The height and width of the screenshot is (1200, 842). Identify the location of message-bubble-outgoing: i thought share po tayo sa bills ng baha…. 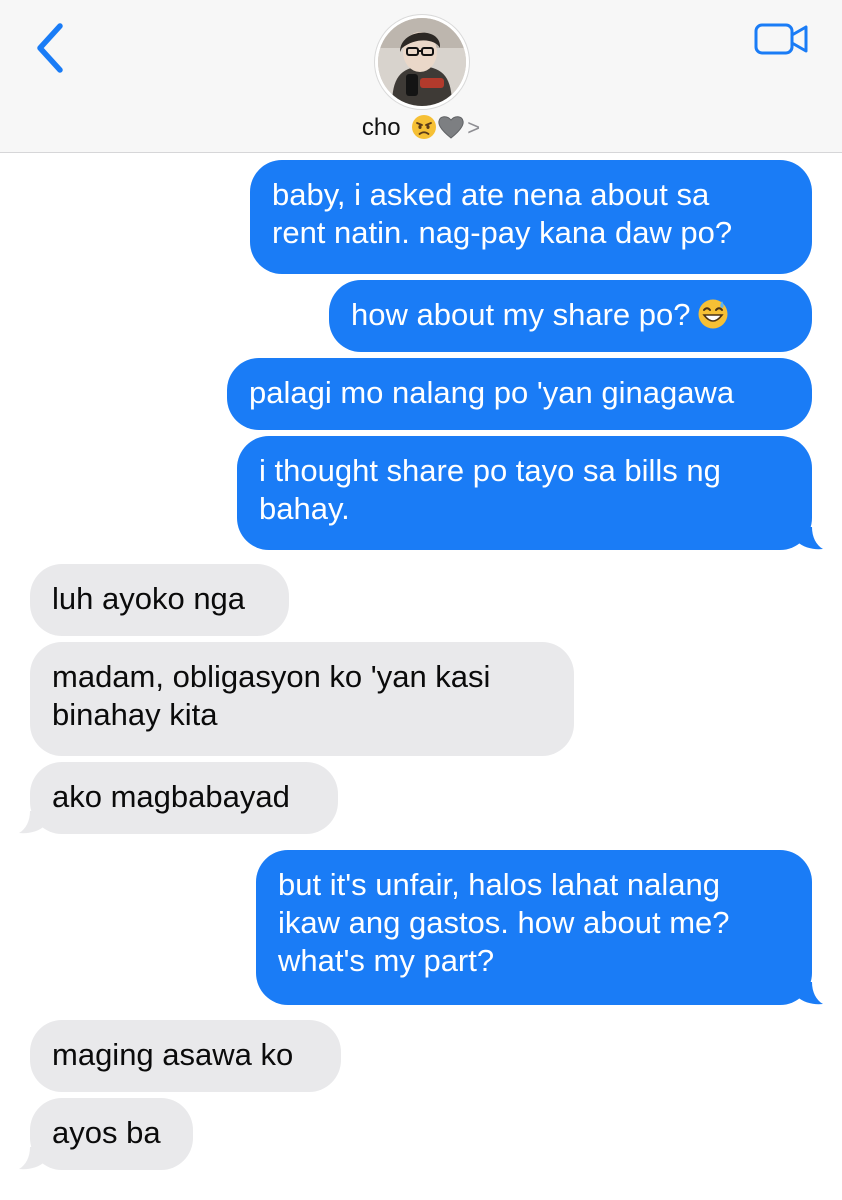
(524, 493).